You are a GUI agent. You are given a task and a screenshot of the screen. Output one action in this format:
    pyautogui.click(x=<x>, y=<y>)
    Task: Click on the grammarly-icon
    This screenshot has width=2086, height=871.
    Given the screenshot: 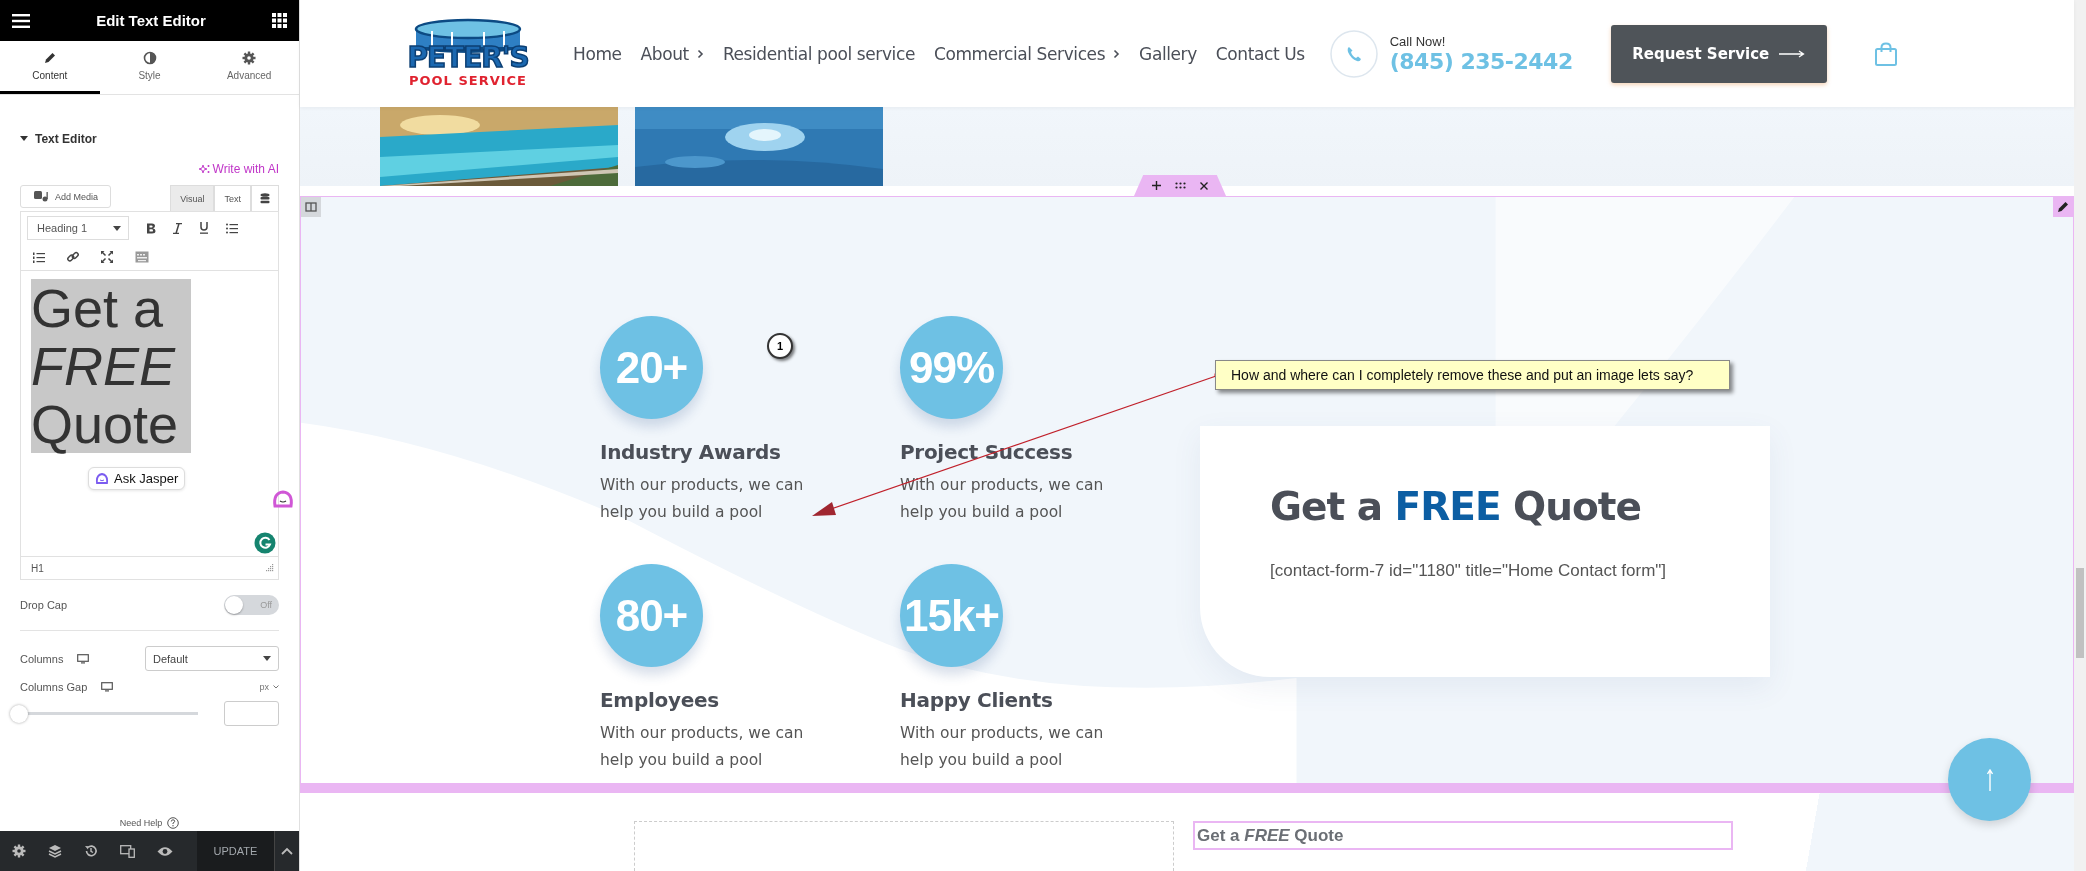 What is the action you would take?
    pyautogui.click(x=265, y=543)
    